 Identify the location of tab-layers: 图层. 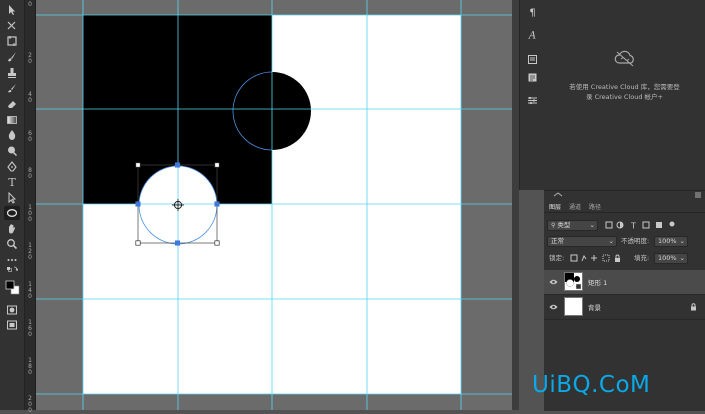
(555, 206).